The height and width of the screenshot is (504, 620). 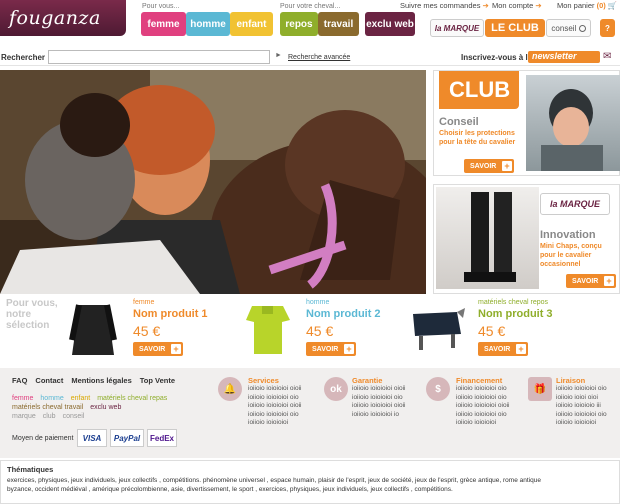 What do you see at coordinates (582, 28) in the screenshot?
I see `radio-icon` at bounding box center [582, 28].